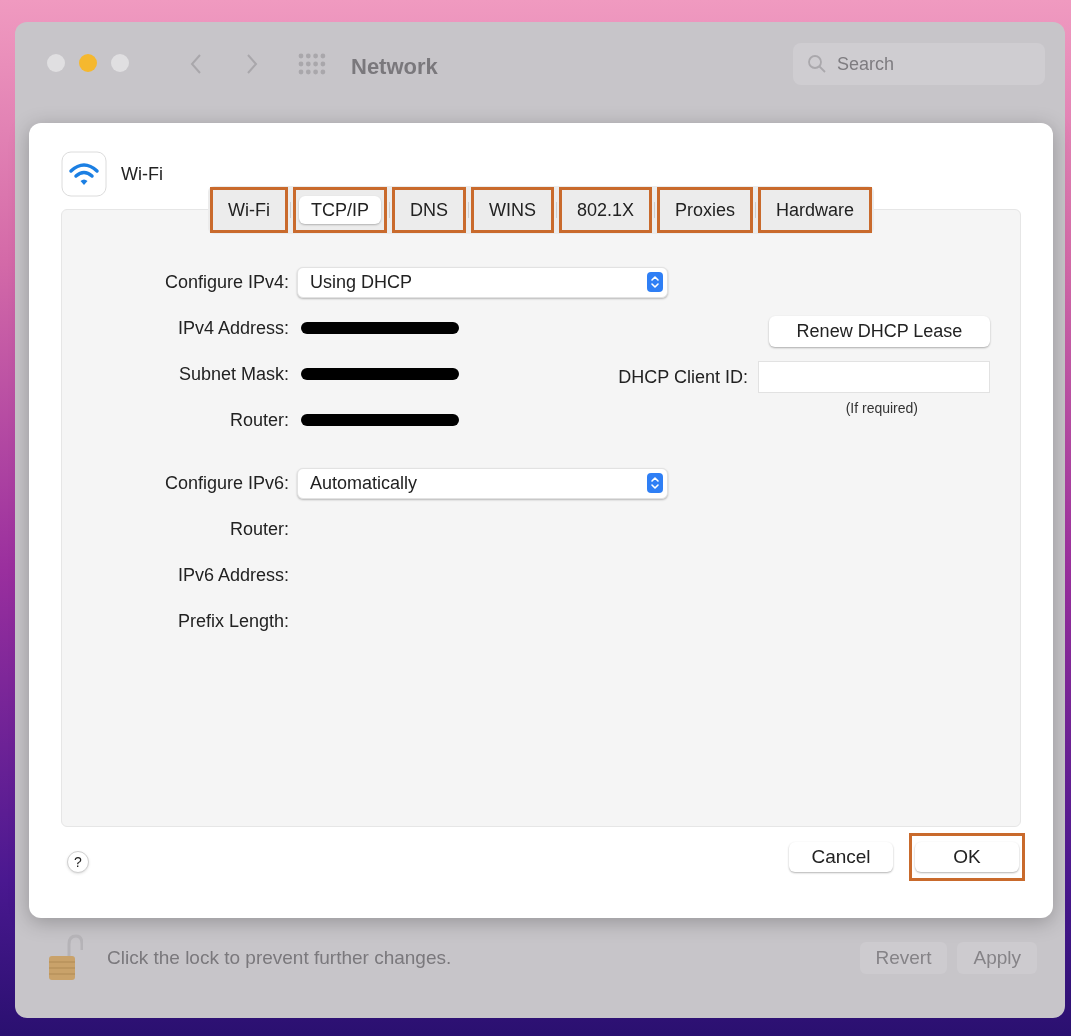  I want to click on popup-menu: Using DHCP, so click(482, 282).